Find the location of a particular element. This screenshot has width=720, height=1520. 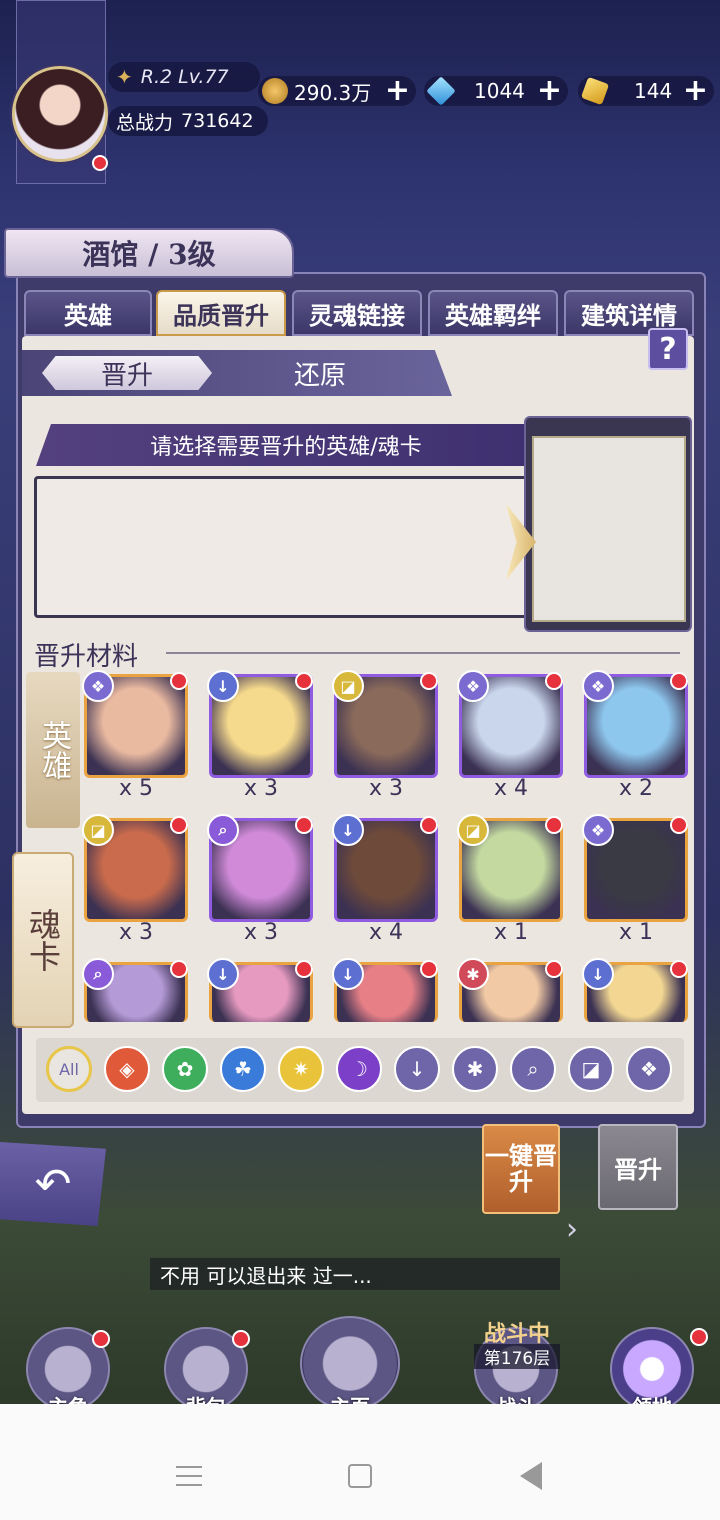

tab-quality-ascend: 品质晋升 is located at coordinates (221, 313).